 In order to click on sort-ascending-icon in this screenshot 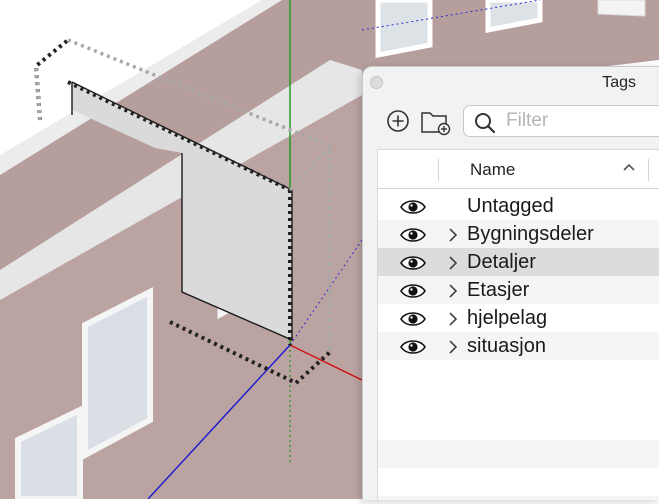, I will do `click(629, 167)`.